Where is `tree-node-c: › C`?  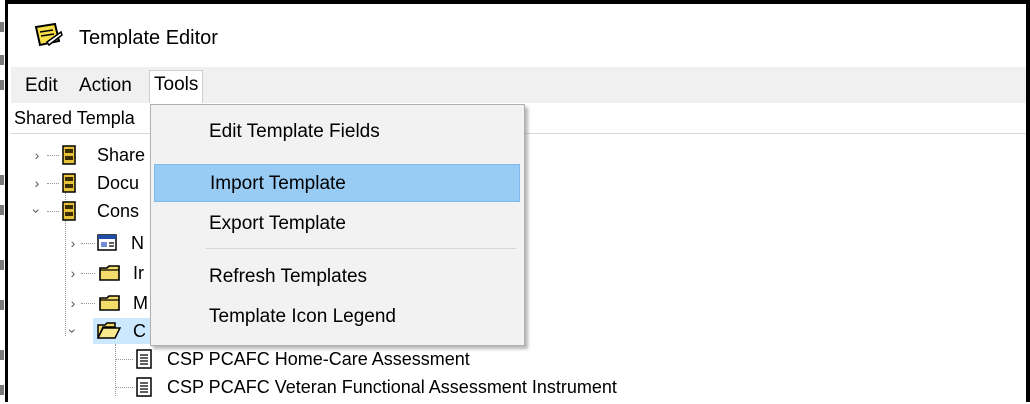
tree-node-c: › C is located at coordinates (91, 331).